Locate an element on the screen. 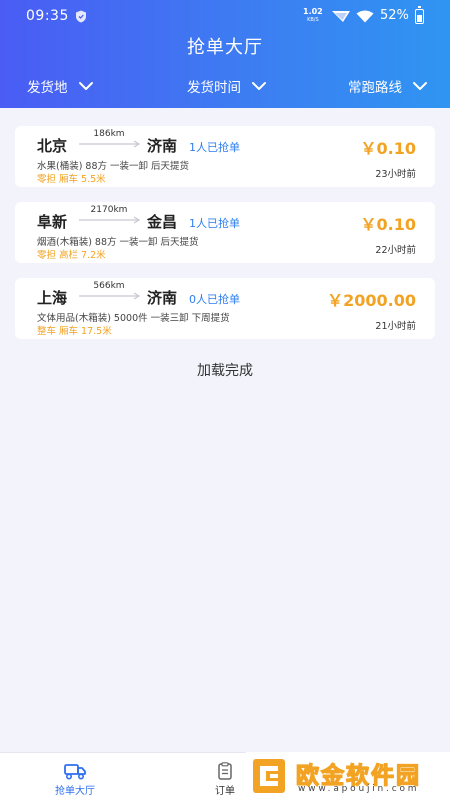  network-speed: 1.02 KB/S is located at coordinates (313, 16).